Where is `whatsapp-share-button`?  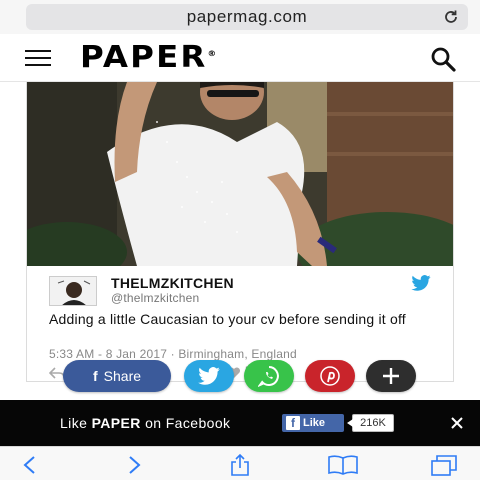 whatsapp-share-button is located at coordinates (269, 376).